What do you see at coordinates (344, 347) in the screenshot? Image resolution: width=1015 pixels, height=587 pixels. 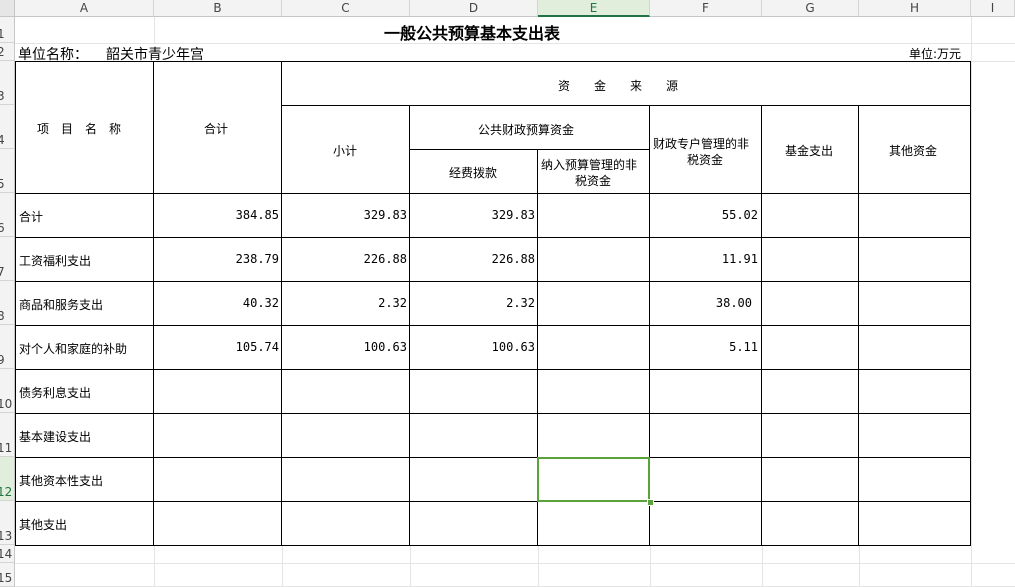 I see `cell-subtotal: 100.63` at bounding box center [344, 347].